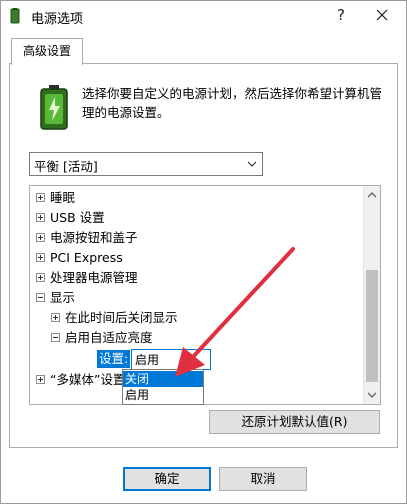 The width and height of the screenshot is (407, 504). Describe the element at coordinates (372, 195) in the screenshot. I see `scroll-up-icon` at that location.